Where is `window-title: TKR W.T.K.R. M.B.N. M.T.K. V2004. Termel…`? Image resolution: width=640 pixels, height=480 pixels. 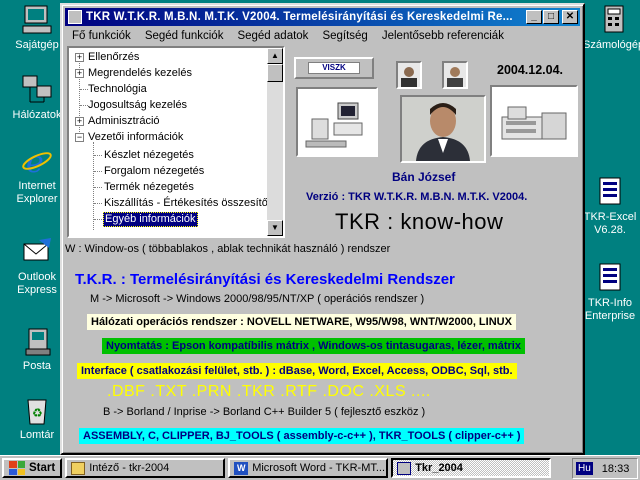
window-title: TKR W.T.K.R. M.B.N. M.T.K. V2004. Termel… is located at coordinates (299, 17).